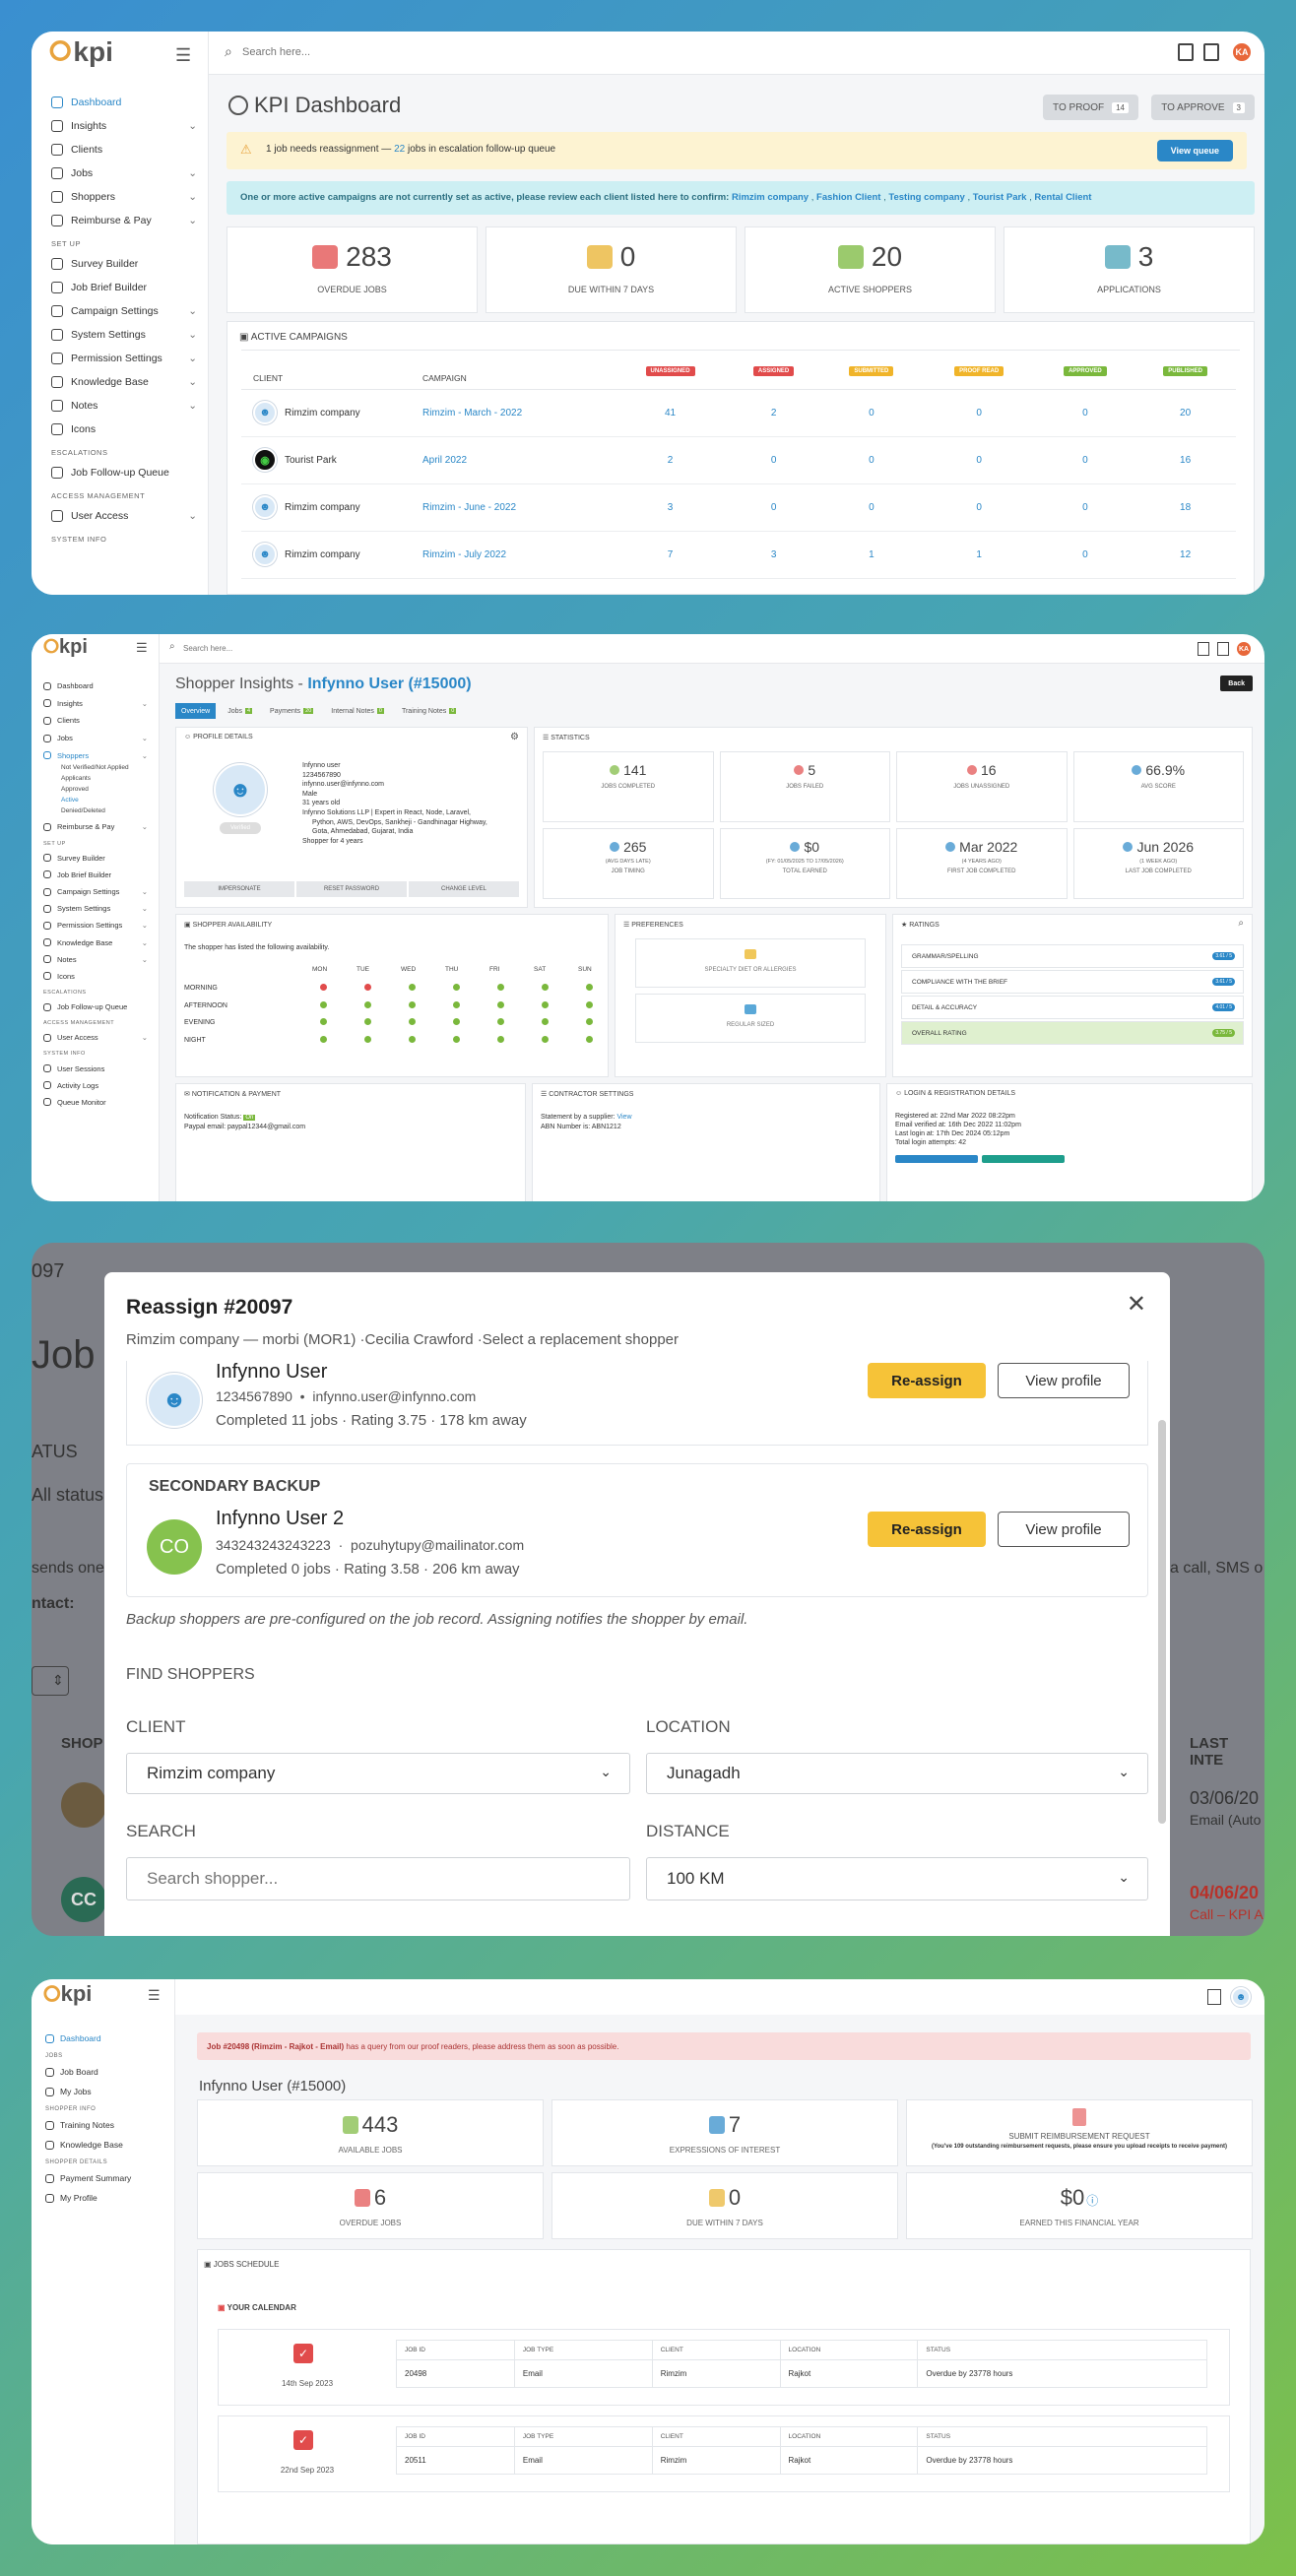 The height and width of the screenshot is (2576, 1296). I want to click on statement-view-link: View, so click(624, 1117).